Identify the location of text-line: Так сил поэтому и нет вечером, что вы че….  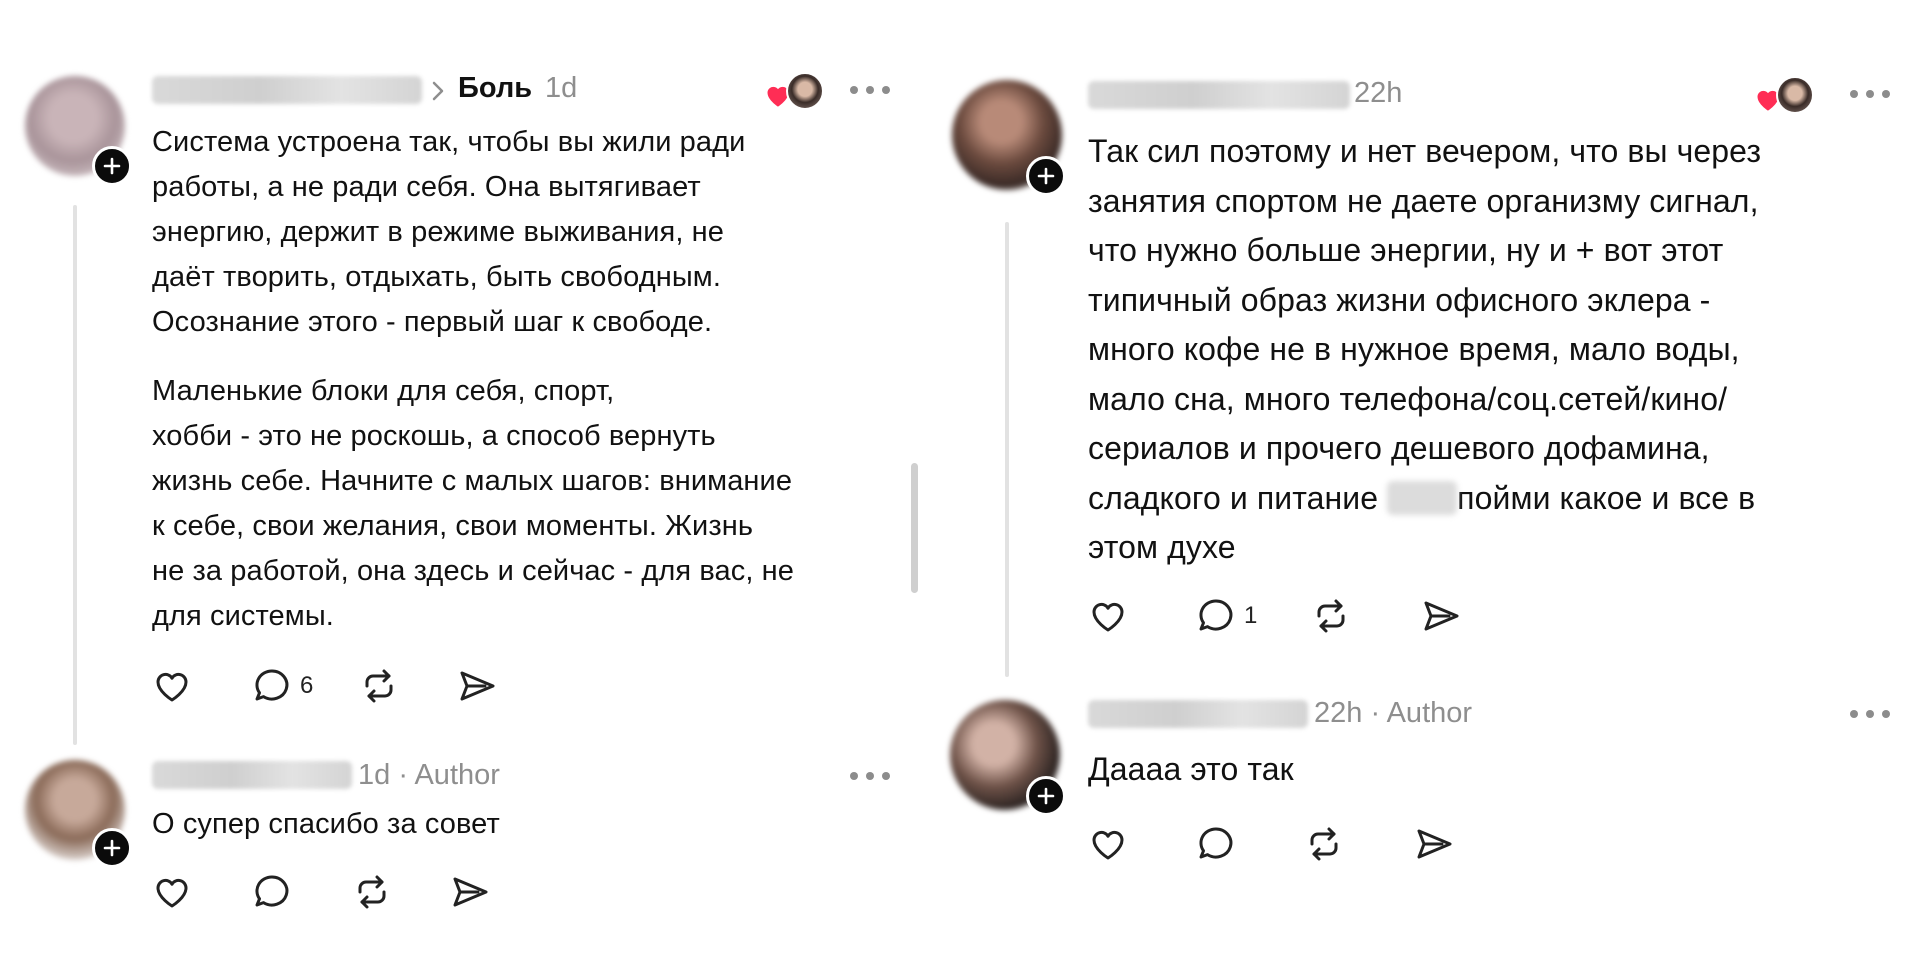
(1425, 151).